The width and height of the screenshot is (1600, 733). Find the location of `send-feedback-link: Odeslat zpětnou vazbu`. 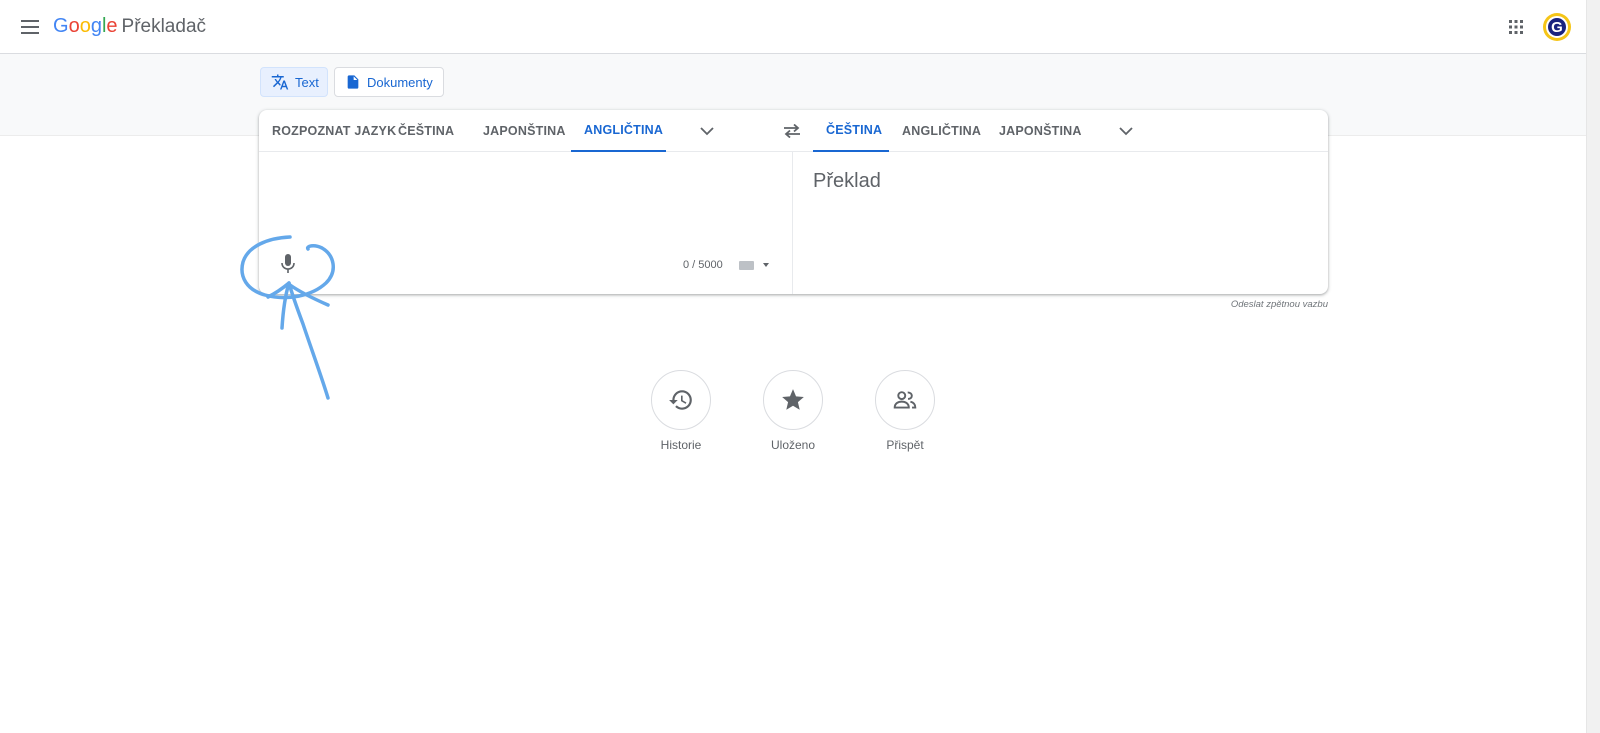

send-feedback-link: Odeslat zpětnou vazbu is located at coordinates (1264, 304).